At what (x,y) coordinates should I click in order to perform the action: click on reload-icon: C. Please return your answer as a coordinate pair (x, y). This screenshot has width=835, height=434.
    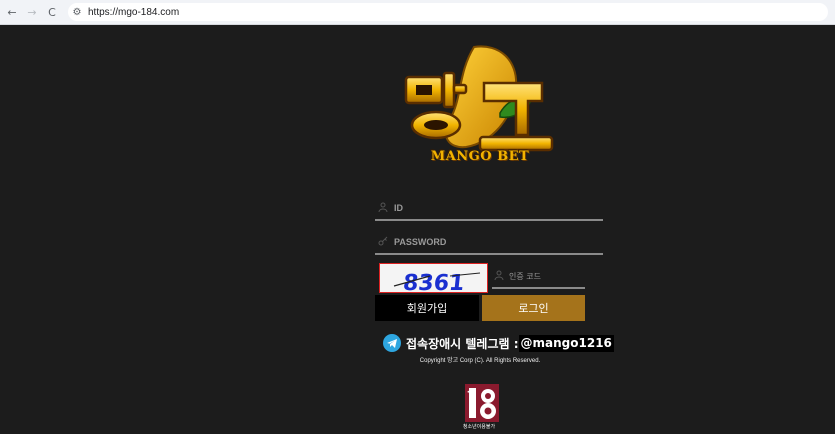
    Looking at the image, I should click on (52, 12).